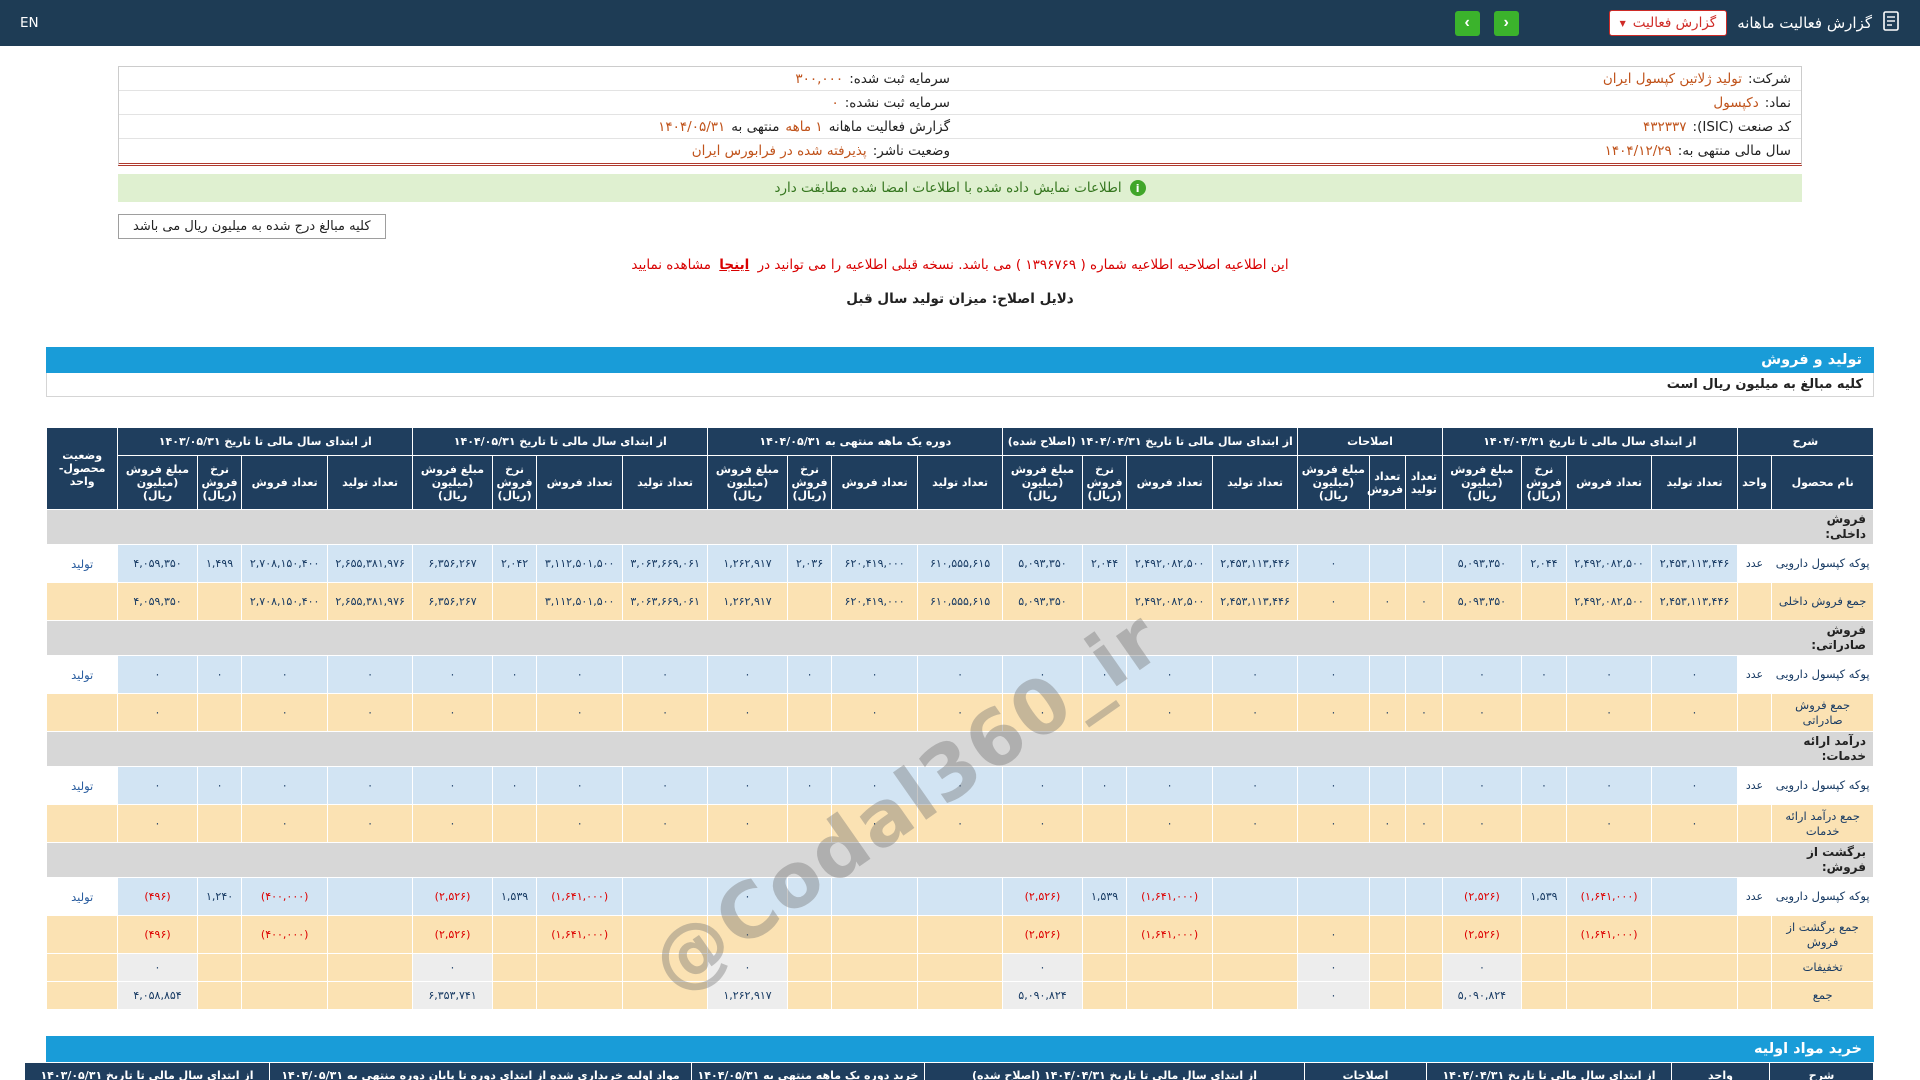 Image resolution: width=1920 pixels, height=1080 pixels. What do you see at coordinates (1822, 967) in the screenshot?
I see `product-name-cell: تخفیفات` at bounding box center [1822, 967].